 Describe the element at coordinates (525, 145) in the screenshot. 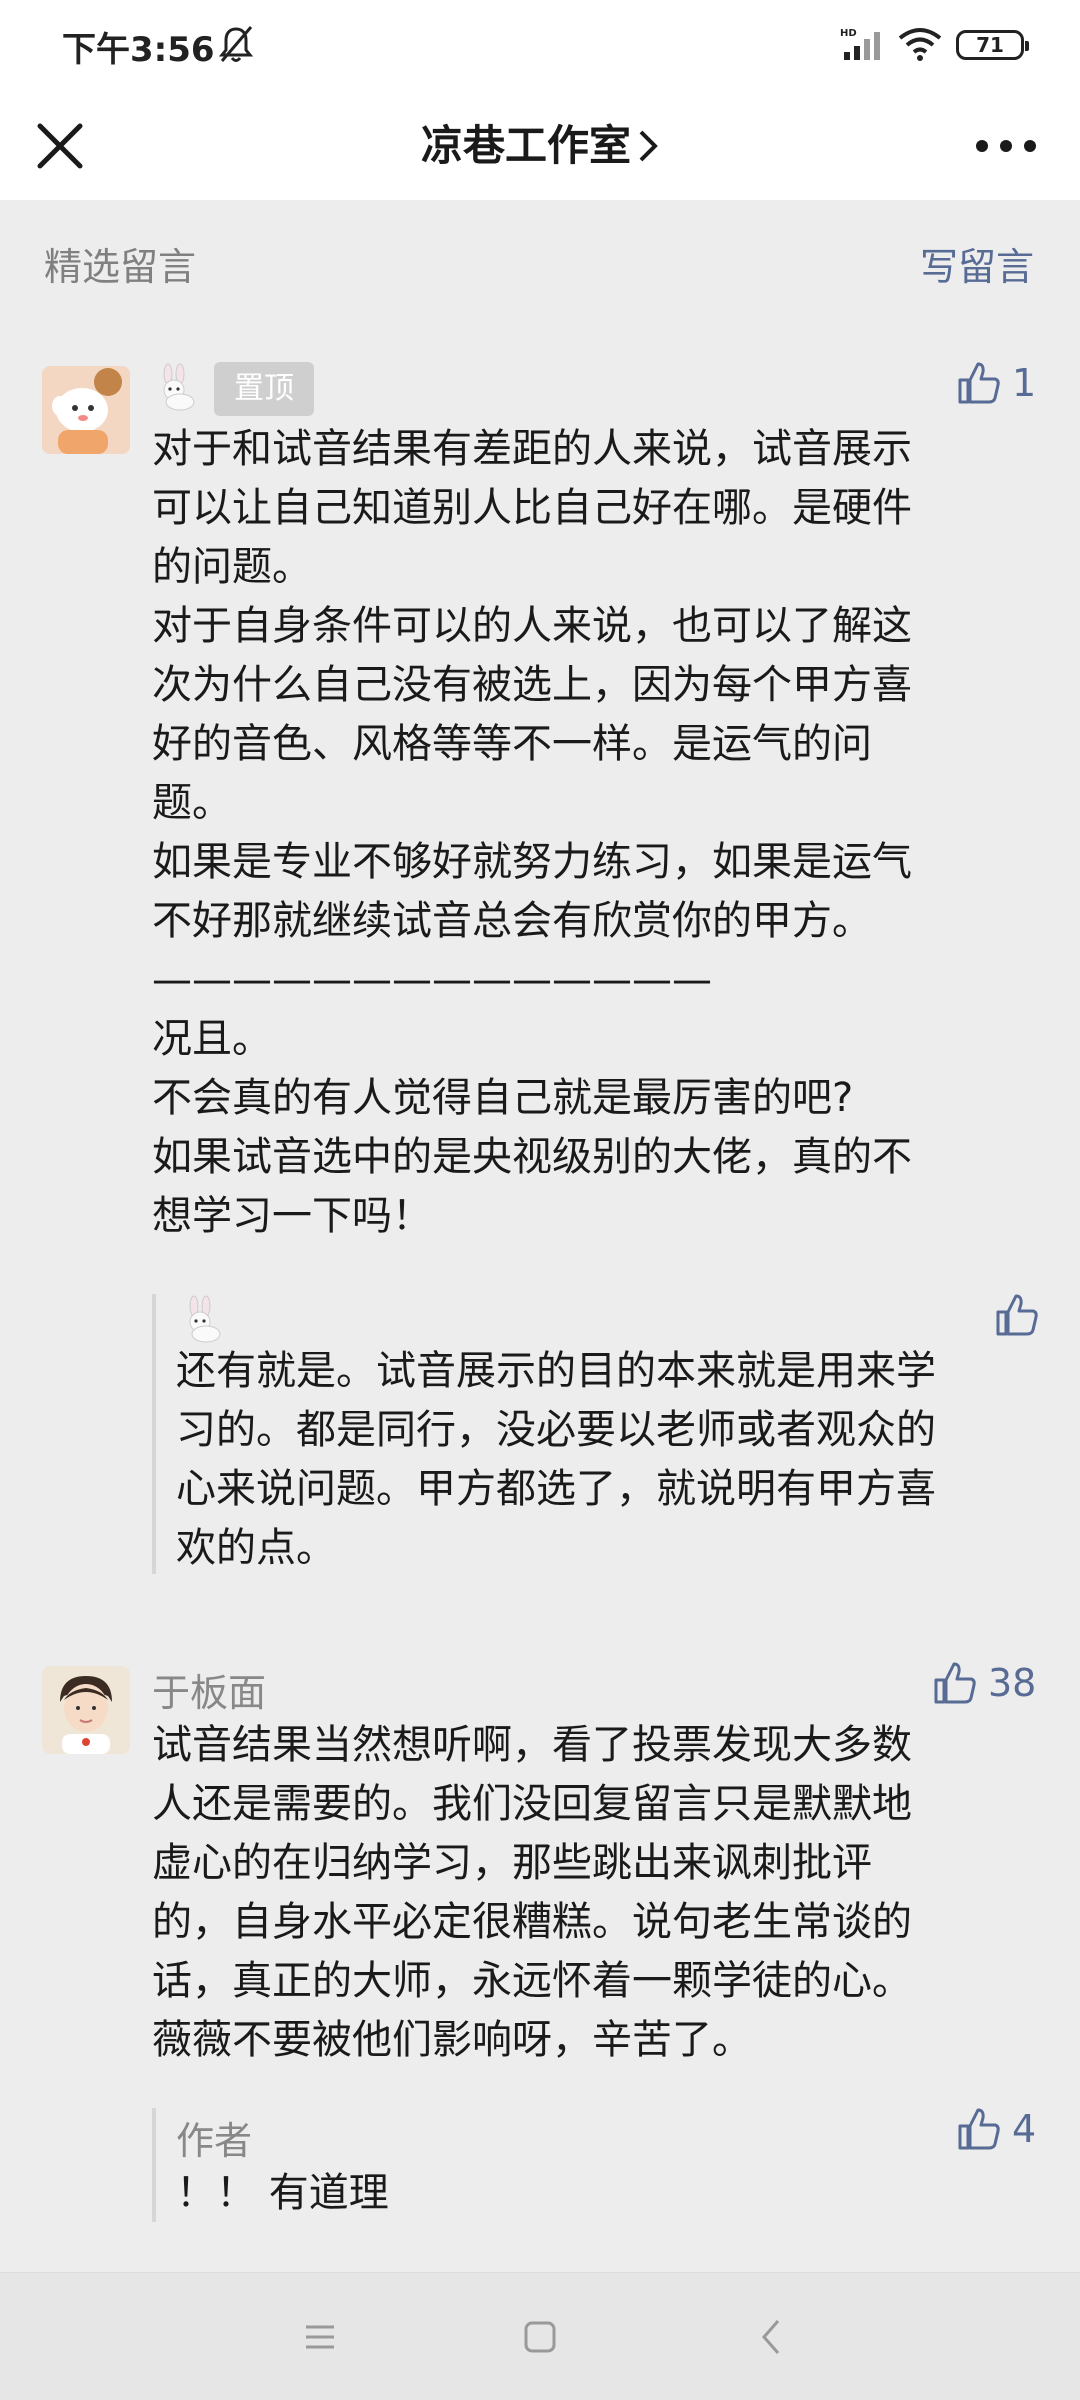

I see `account-title: 凉巷工作室` at that location.